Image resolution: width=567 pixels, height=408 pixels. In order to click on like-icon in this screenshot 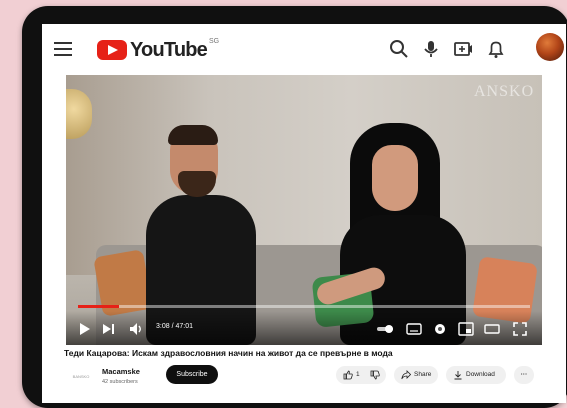, I will do `click(348, 375)`.